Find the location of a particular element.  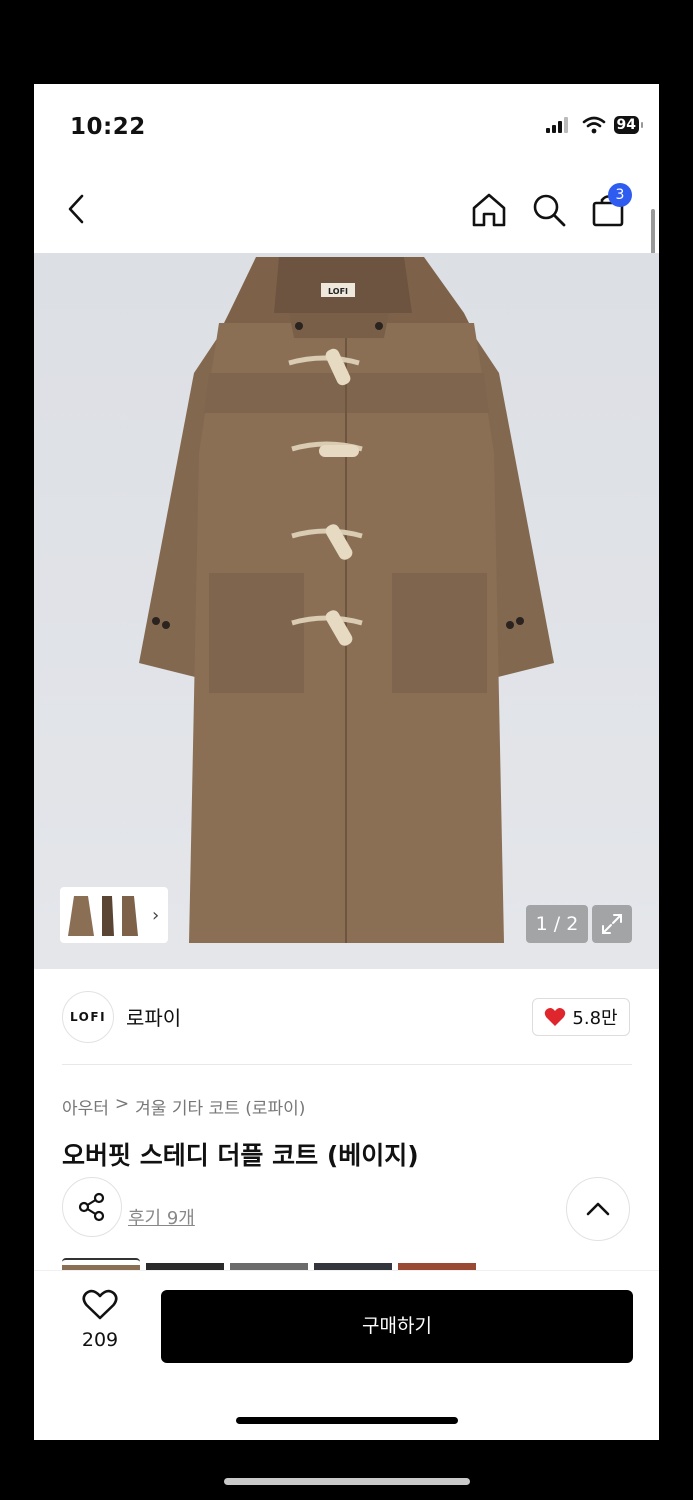

share-button is located at coordinates (92, 1207).